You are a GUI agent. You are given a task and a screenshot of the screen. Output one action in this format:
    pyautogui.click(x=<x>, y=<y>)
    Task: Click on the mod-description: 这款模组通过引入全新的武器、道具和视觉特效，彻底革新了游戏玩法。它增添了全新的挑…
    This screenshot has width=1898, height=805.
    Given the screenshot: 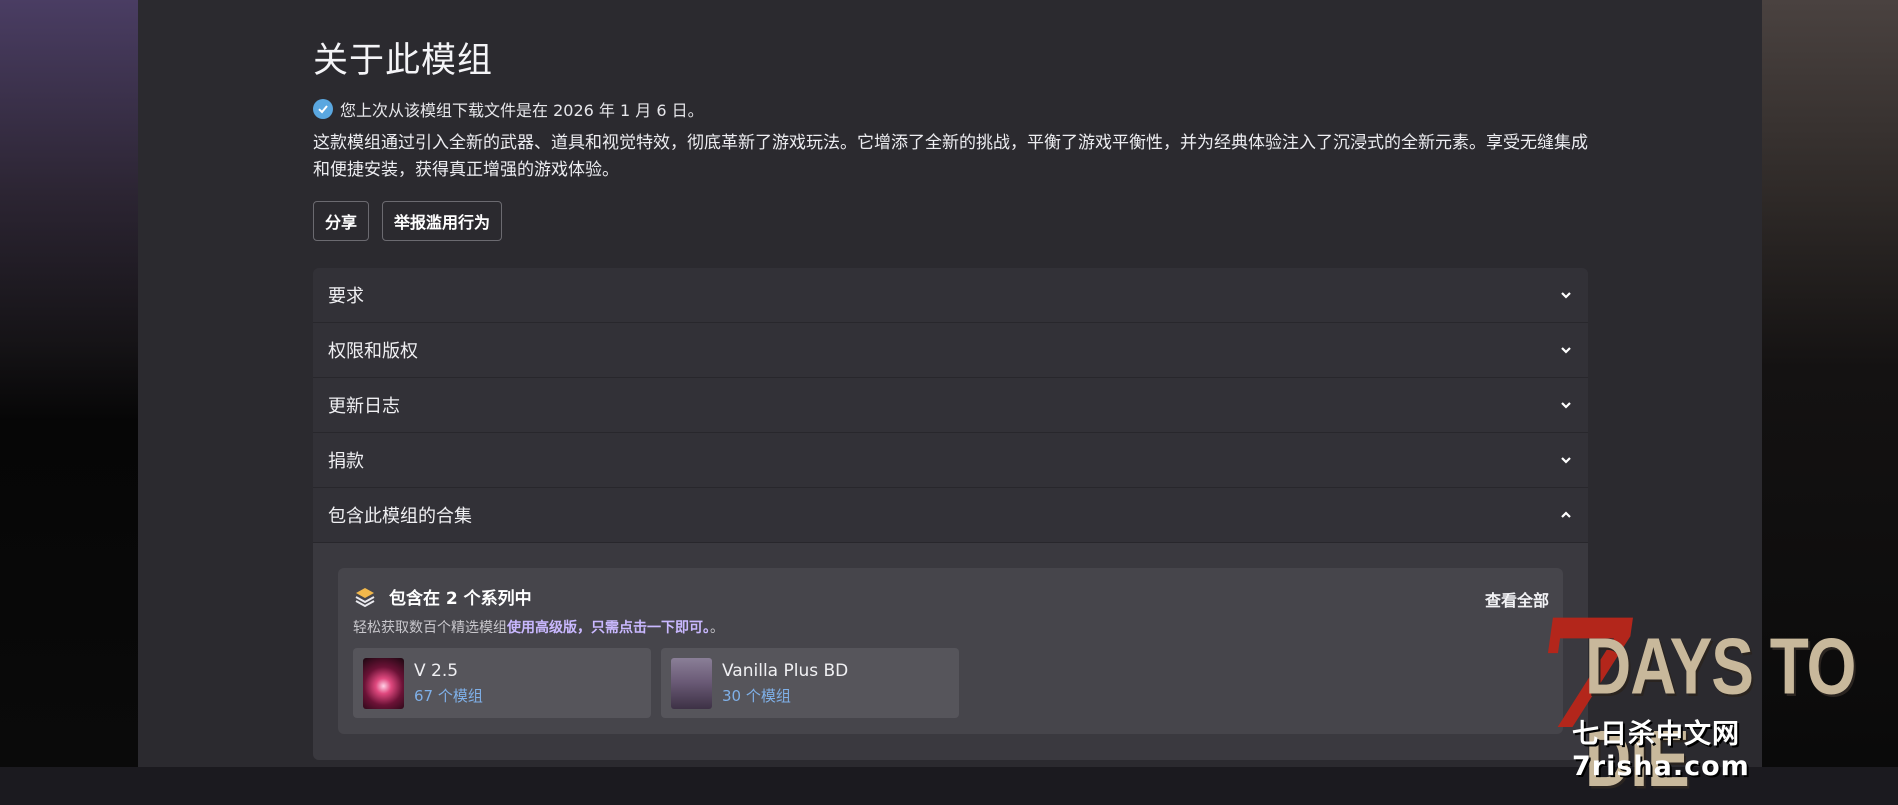 What is the action you would take?
    pyautogui.click(x=950, y=156)
    